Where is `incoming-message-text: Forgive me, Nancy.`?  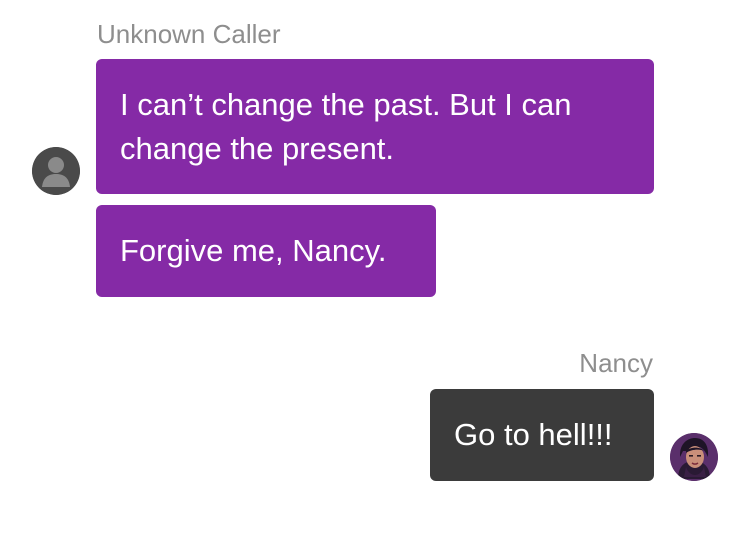 incoming-message-text: Forgive me, Nancy. is located at coordinates (253, 250).